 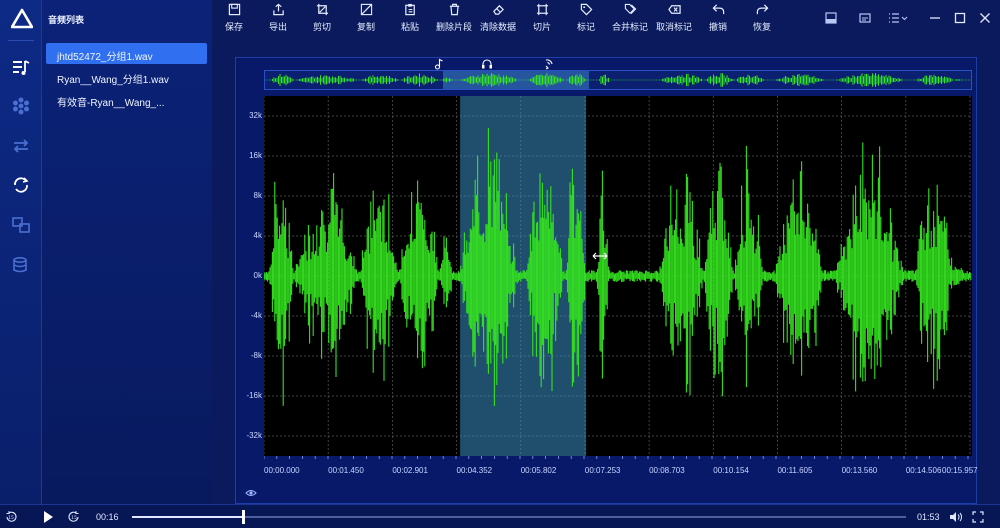 What do you see at coordinates (928, 517) in the screenshot?
I see `total-time: 01:53` at bounding box center [928, 517].